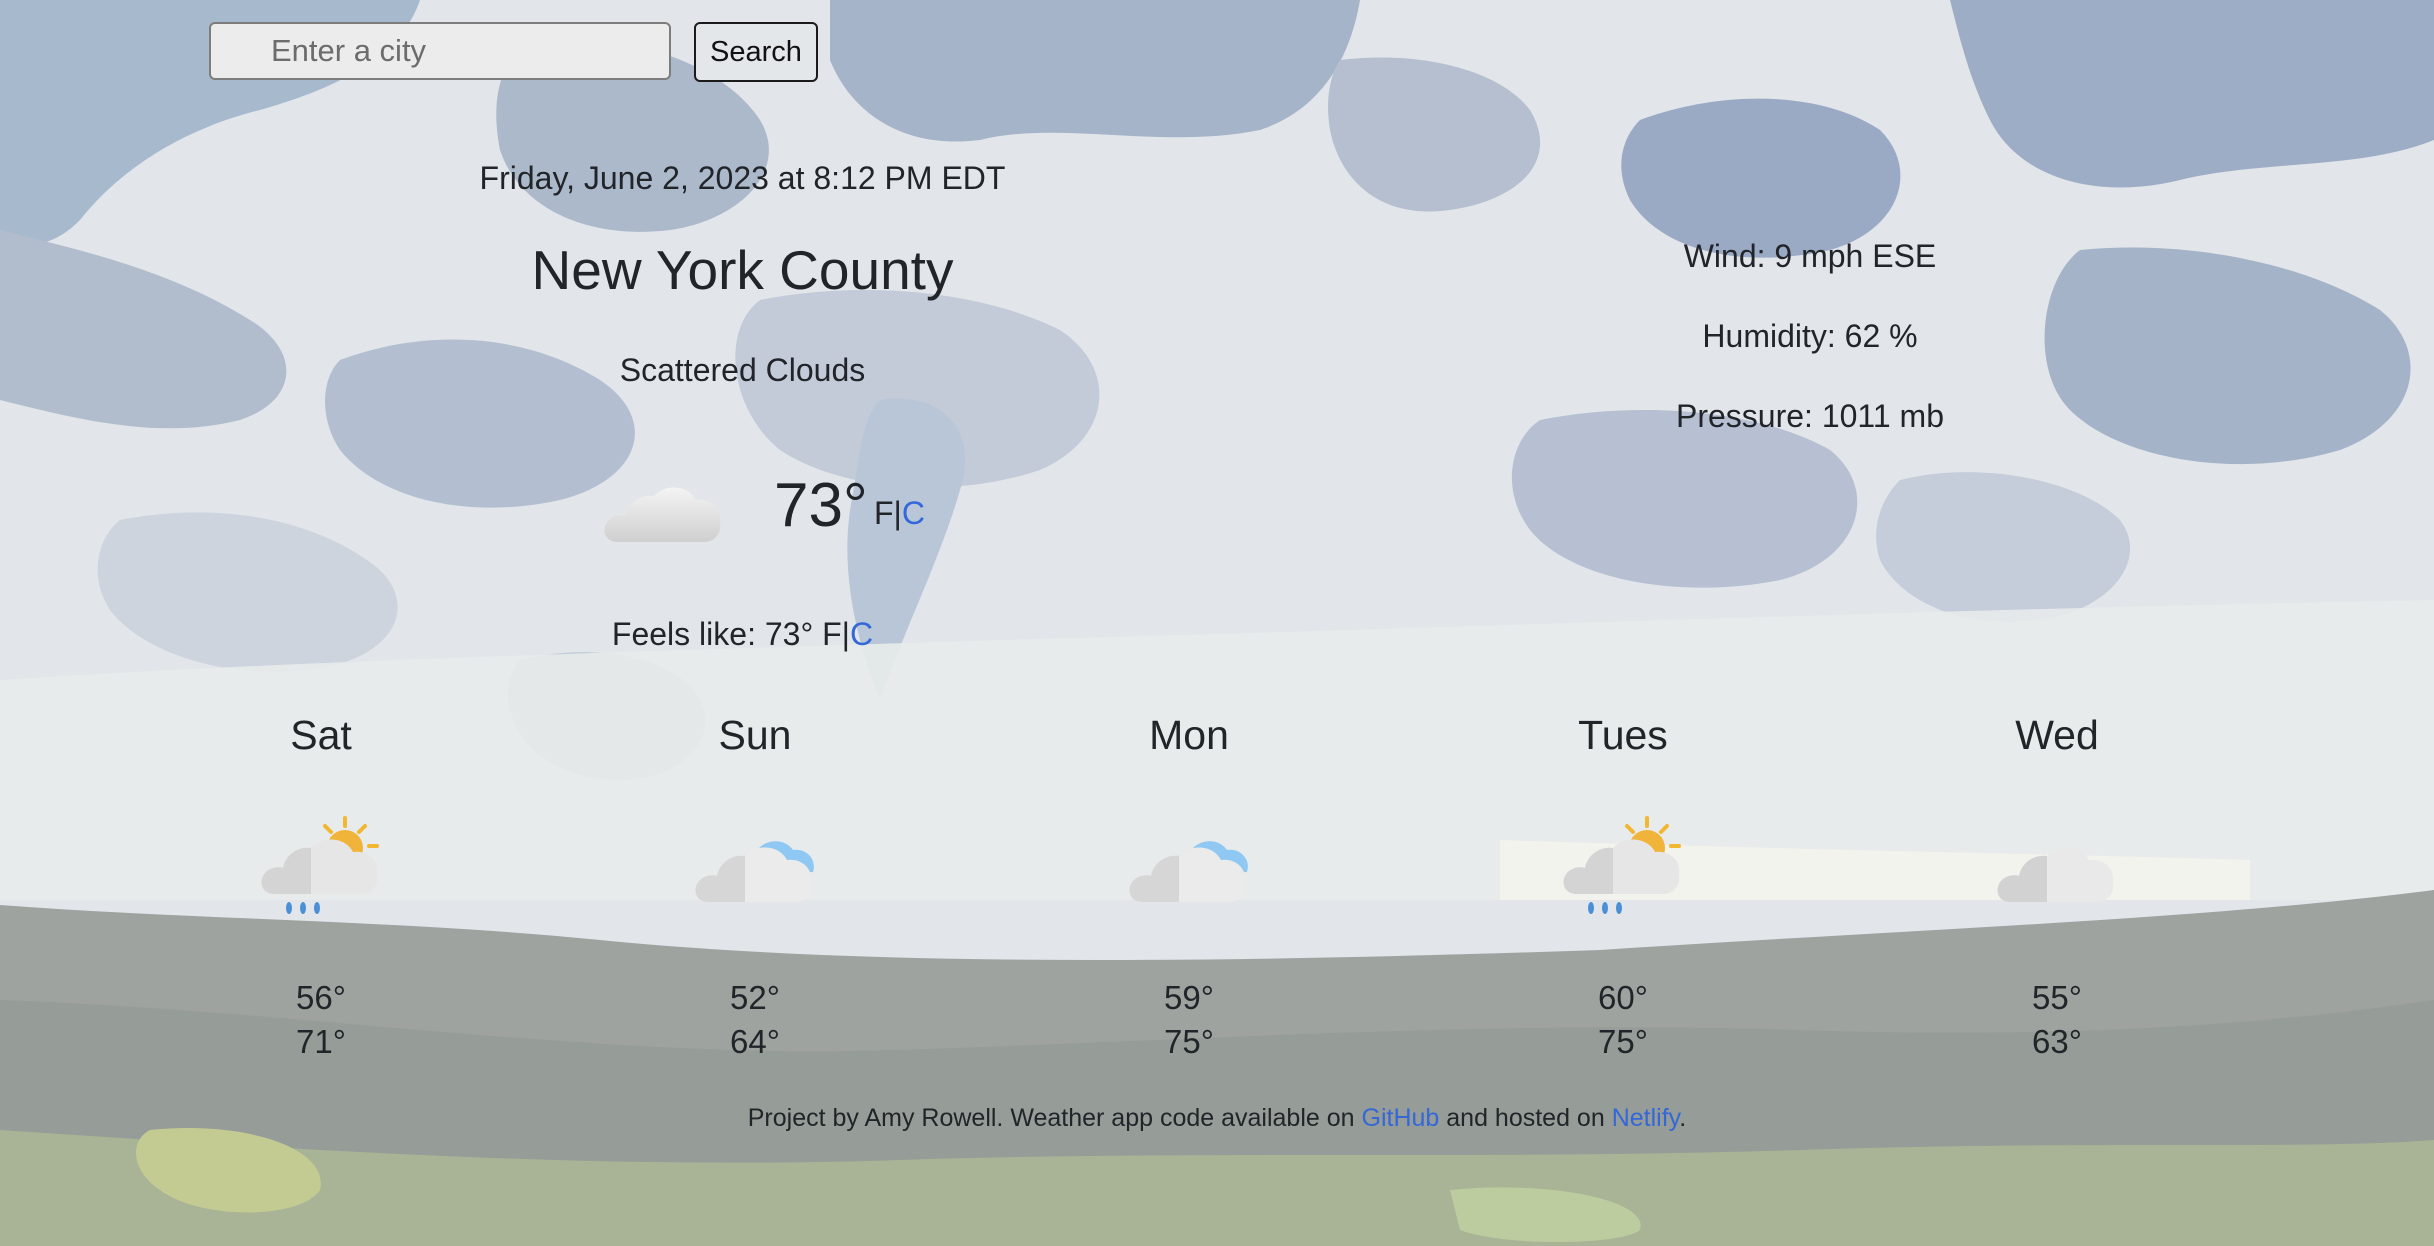  What do you see at coordinates (1810, 416) in the screenshot?
I see `pressure-info: Pressure: 1011 mb` at bounding box center [1810, 416].